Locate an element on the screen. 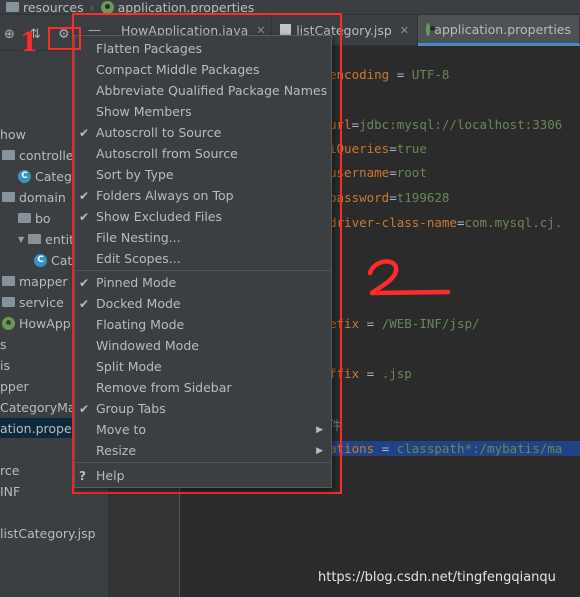 Image resolution: width=580 pixels, height=597 pixels. menu-item-remove-from-sidebar: Remove from Sidebar is located at coordinates (203, 387).